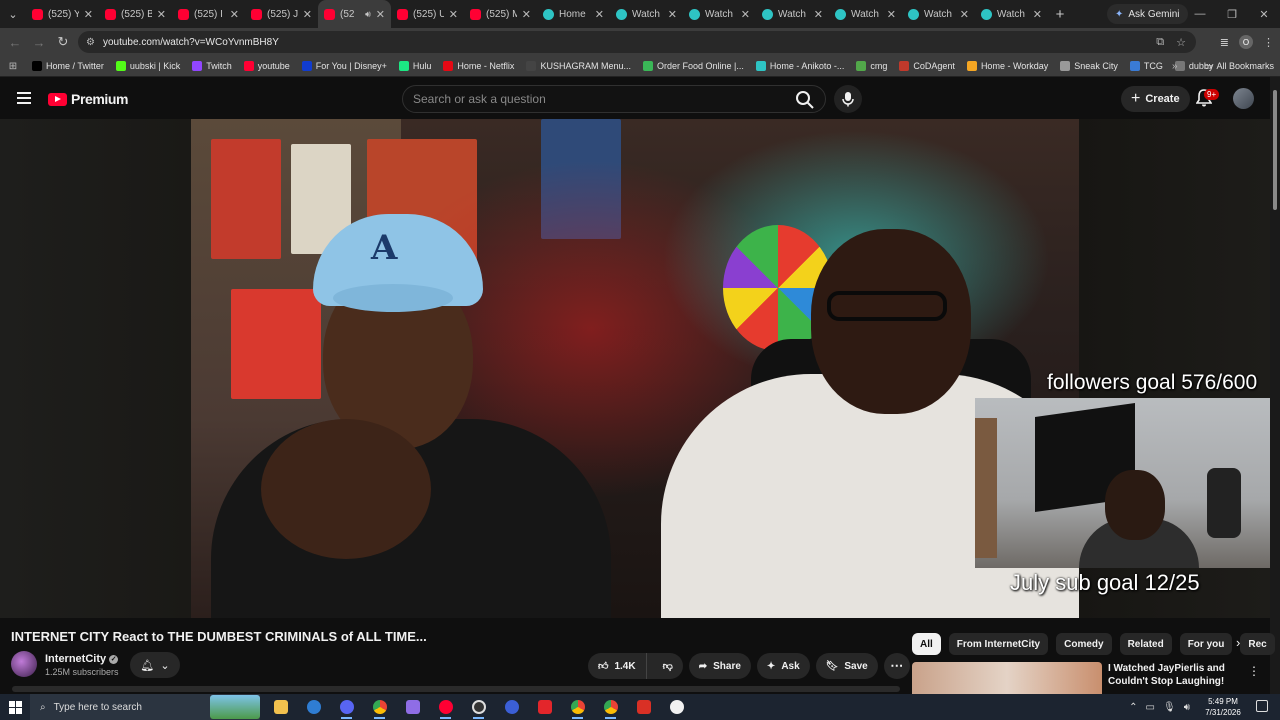 This screenshot has width=1280, height=720. I want to click on recommendation-menu-icon: ⋮, so click(1254, 671).